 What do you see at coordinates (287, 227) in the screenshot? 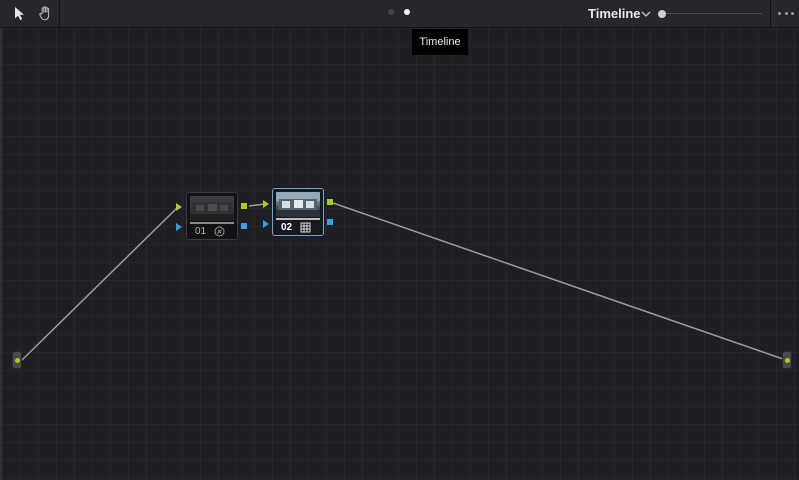
I see `node-02-label: 02` at bounding box center [287, 227].